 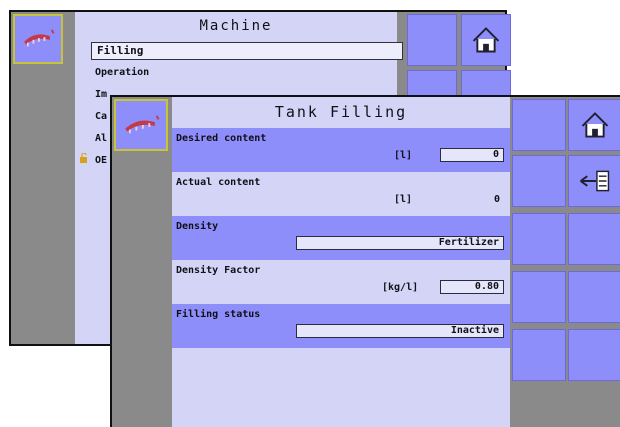 I want to click on desired-content-unit: [l], so click(x=403, y=155).